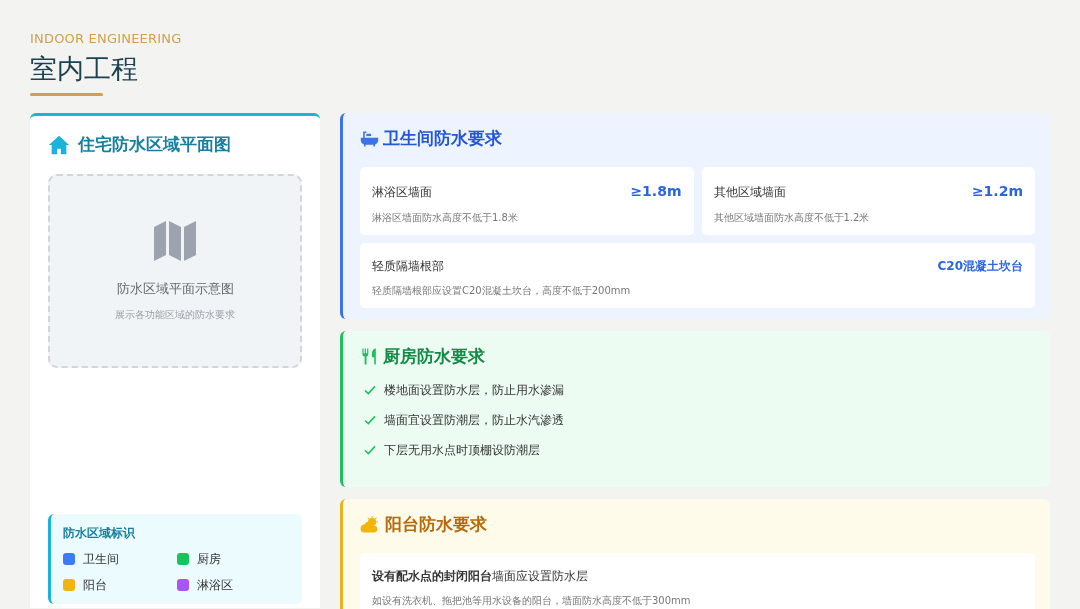 Image resolution: width=1080 pixels, height=609 pixels. I want to click on legend-label: 厨房, so click(208, 559).